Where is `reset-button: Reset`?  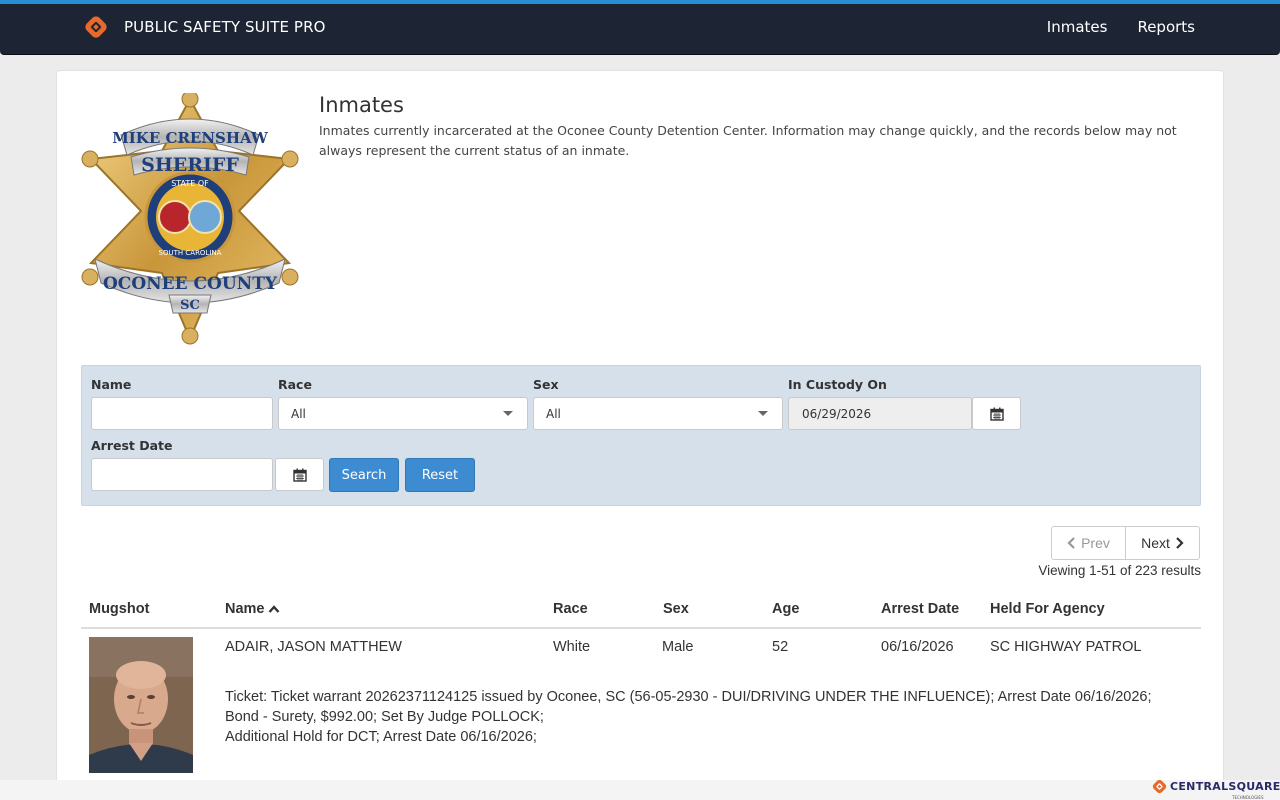
reset-button: Reset is located at coordinates (440, 475).